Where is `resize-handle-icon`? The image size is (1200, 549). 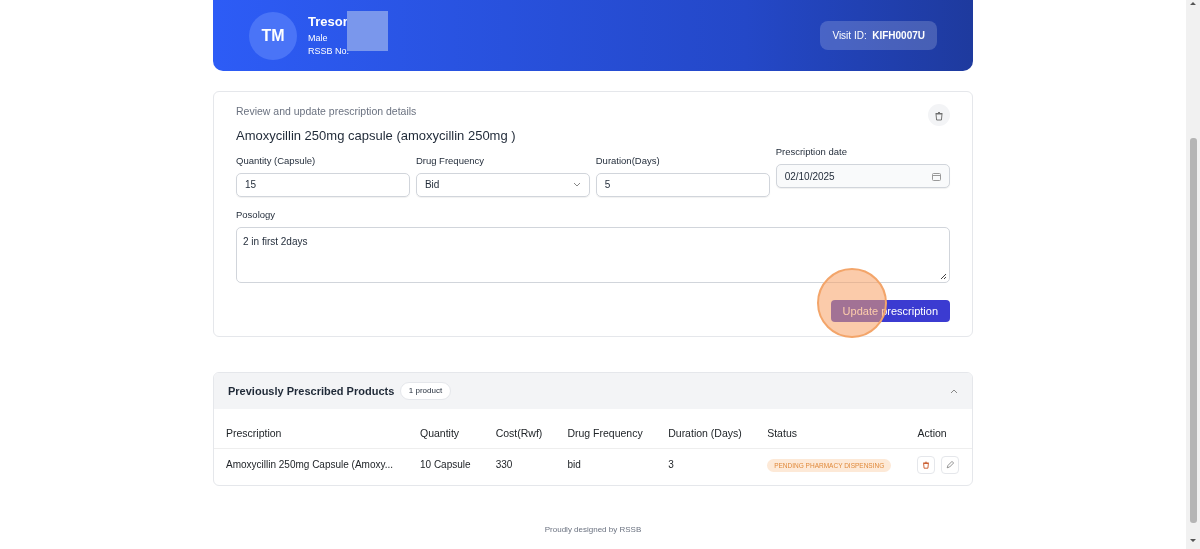 resize-handle-icon is located at coordinates (943, 276).